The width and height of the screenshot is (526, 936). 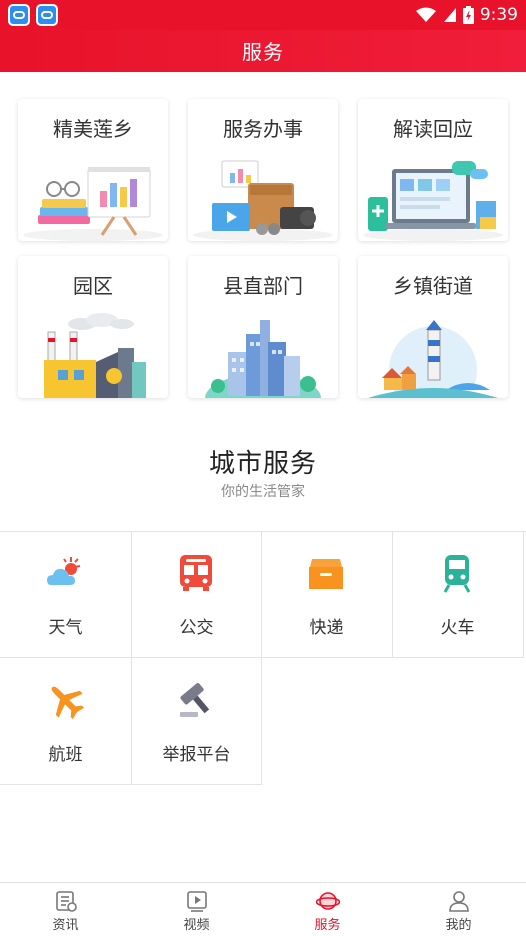 I want to click on tab-news: 资讯, so click(x=65, y=909).